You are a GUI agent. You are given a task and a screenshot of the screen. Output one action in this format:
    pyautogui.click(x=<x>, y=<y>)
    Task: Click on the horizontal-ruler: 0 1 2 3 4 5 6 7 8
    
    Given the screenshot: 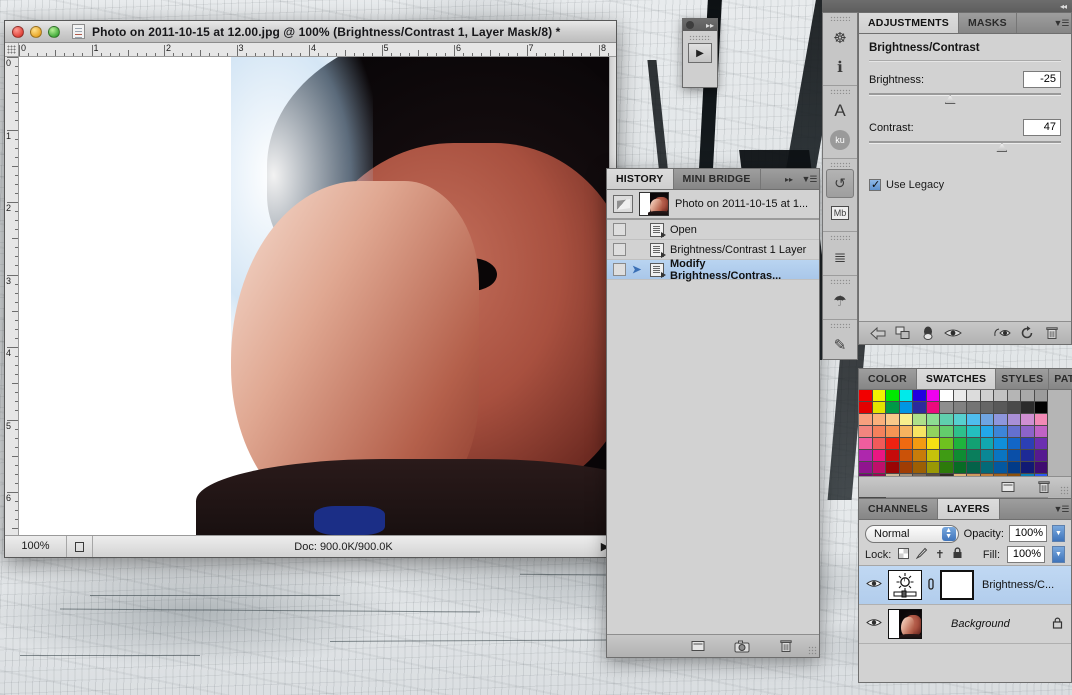 What is the action you would take?
    pyautogui.click(x=317, y=50)
    